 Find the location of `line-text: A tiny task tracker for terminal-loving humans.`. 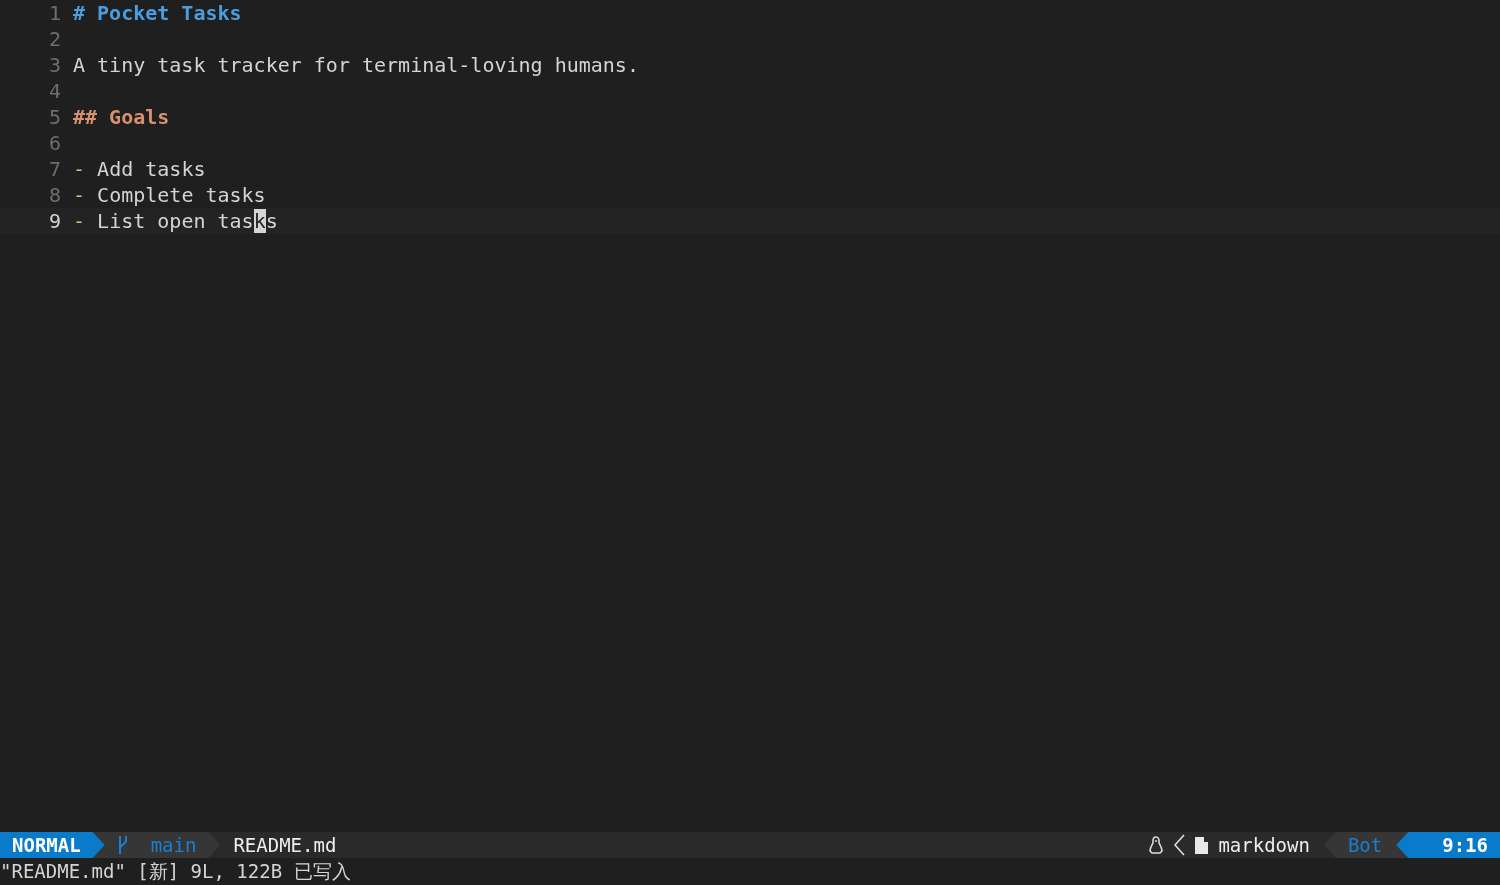

line-text: A tiny task tracker for terminal-loving humans. is located at coordinates (356, 65).